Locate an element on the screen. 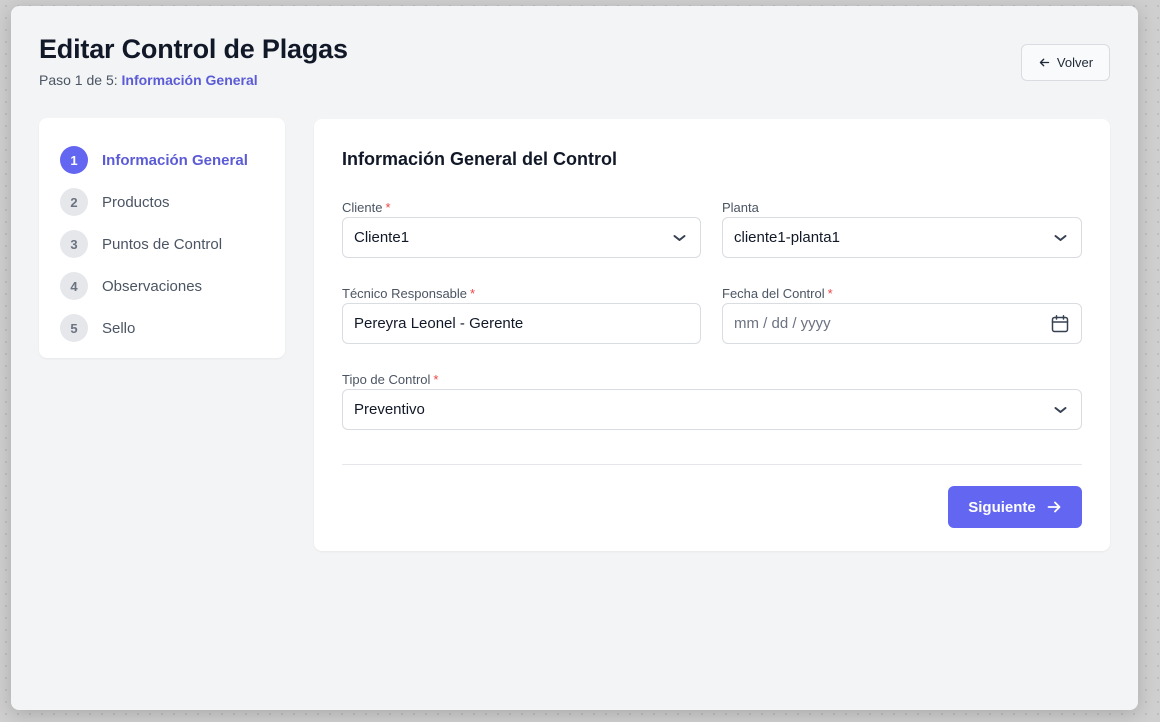  next-button-label: Siguiente is located at coordinates (1002, 507).